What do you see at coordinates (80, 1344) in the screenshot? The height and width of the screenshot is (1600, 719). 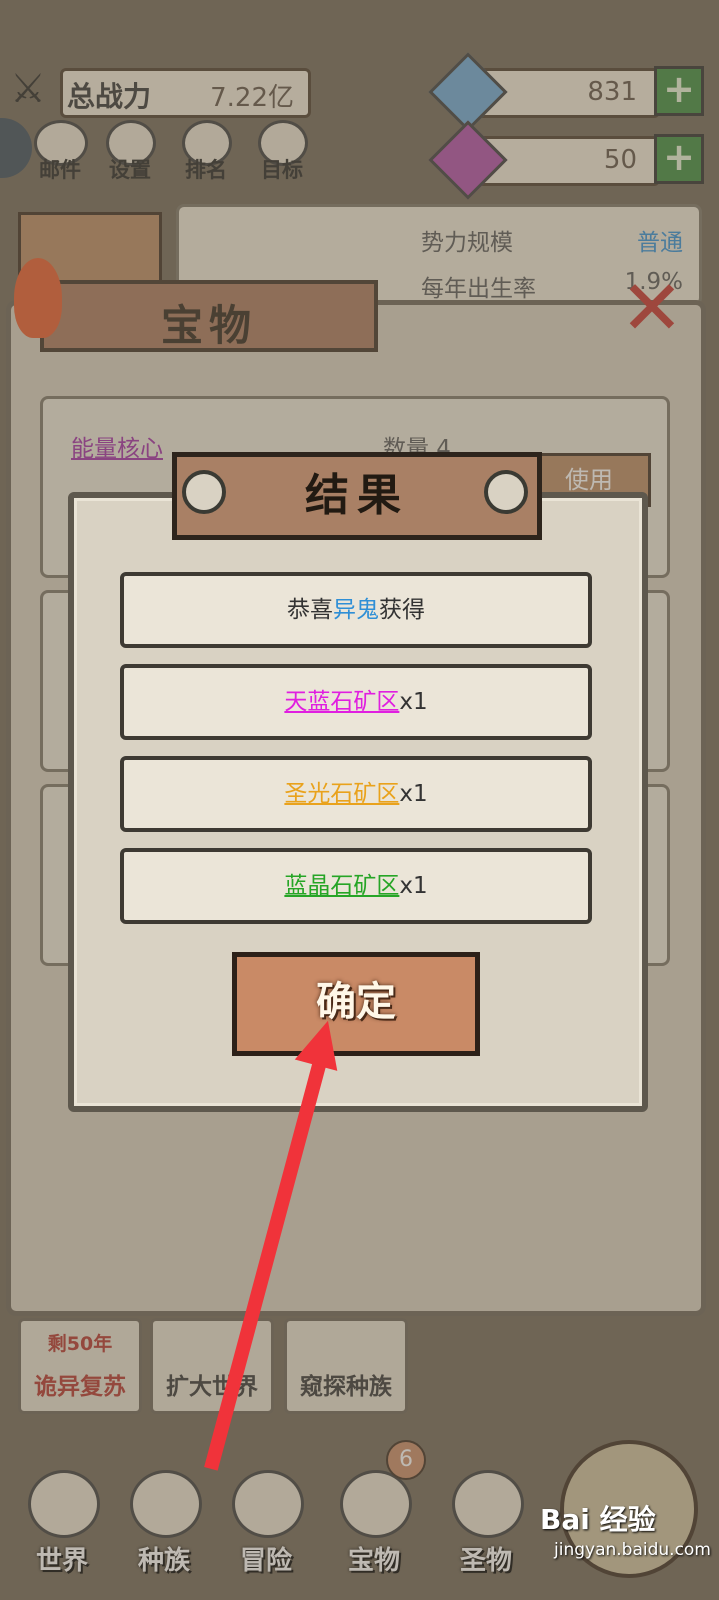 I see `action-revive-sub: 剩50年` at bounding box center [80, 1344].